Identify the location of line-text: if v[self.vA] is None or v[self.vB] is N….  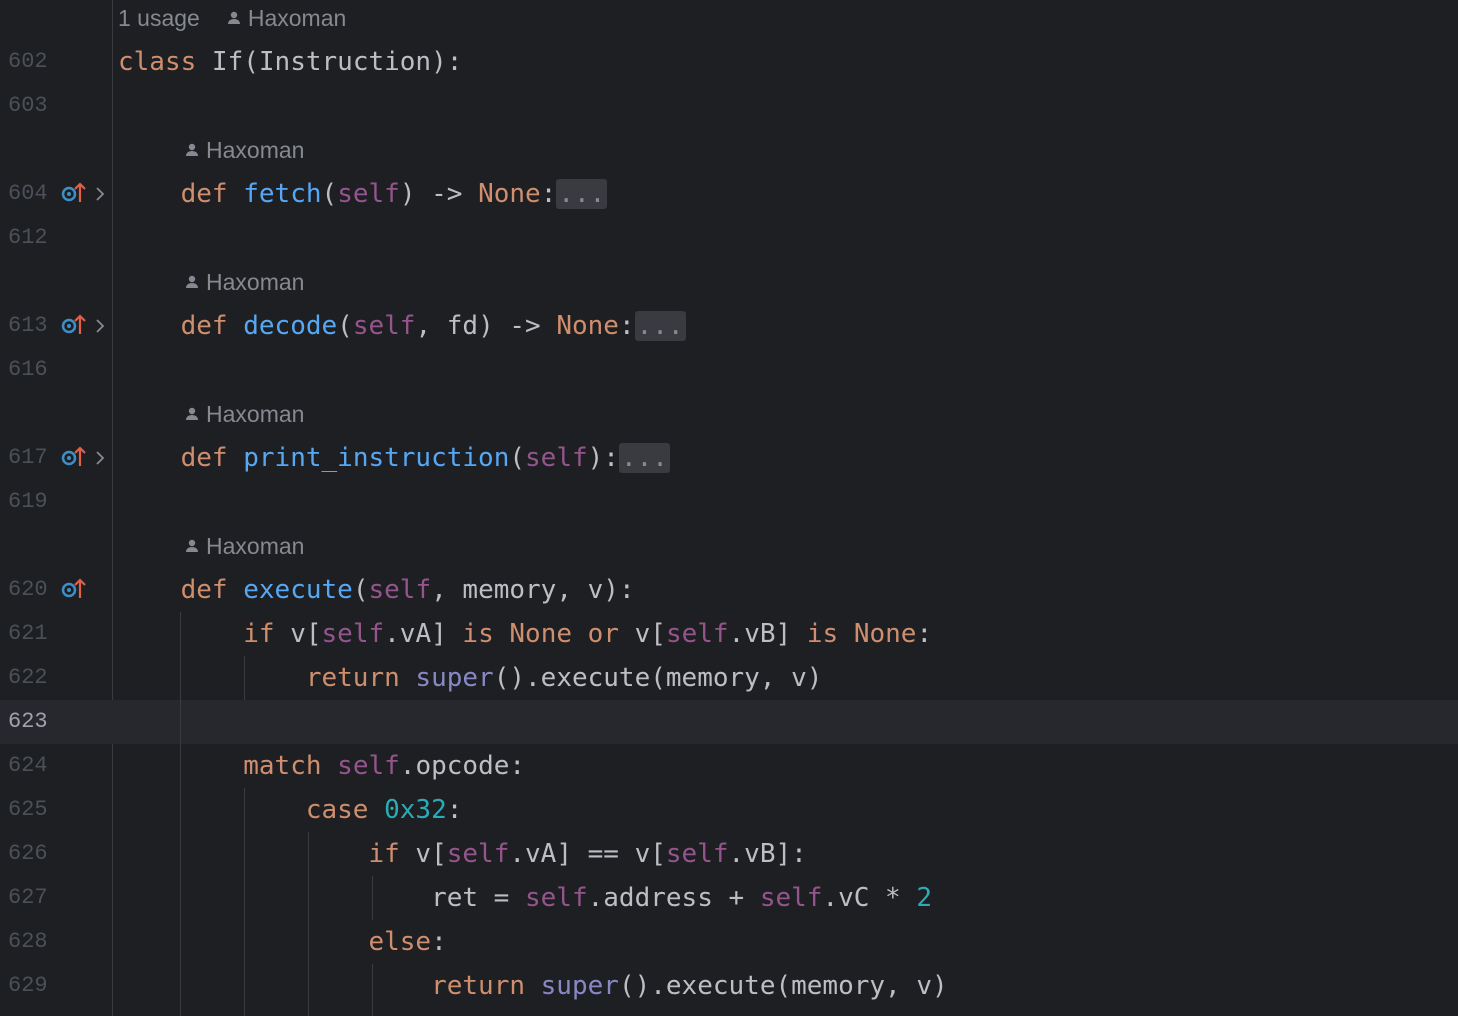
(588, 634).